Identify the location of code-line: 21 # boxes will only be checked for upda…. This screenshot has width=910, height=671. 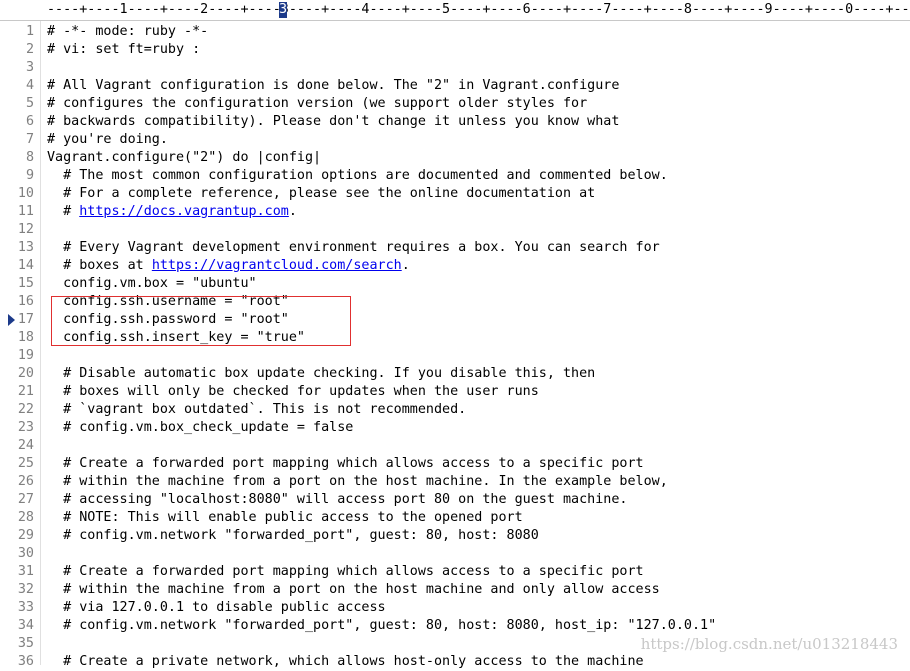
(455, 392).